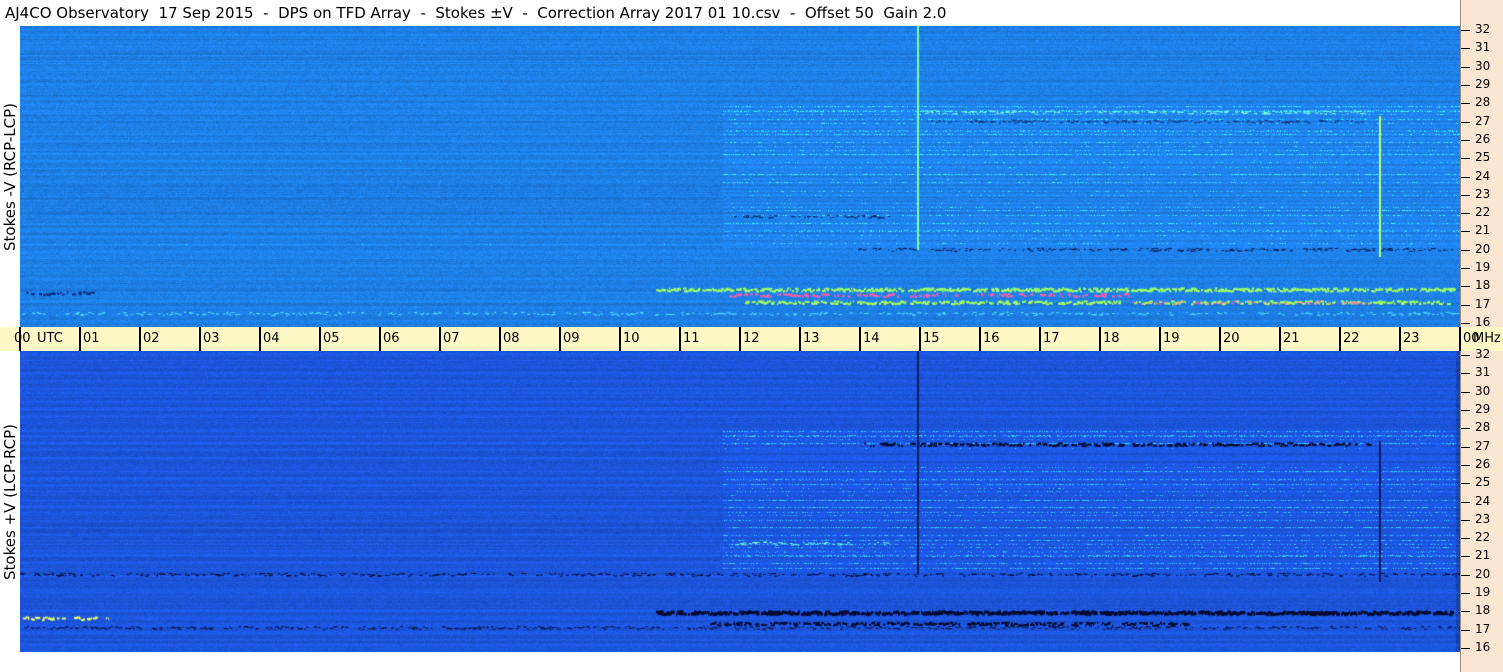 This screenshot has width=1503, height=672. I want to click on freq-tick-label: 16, so click(1483, 647).